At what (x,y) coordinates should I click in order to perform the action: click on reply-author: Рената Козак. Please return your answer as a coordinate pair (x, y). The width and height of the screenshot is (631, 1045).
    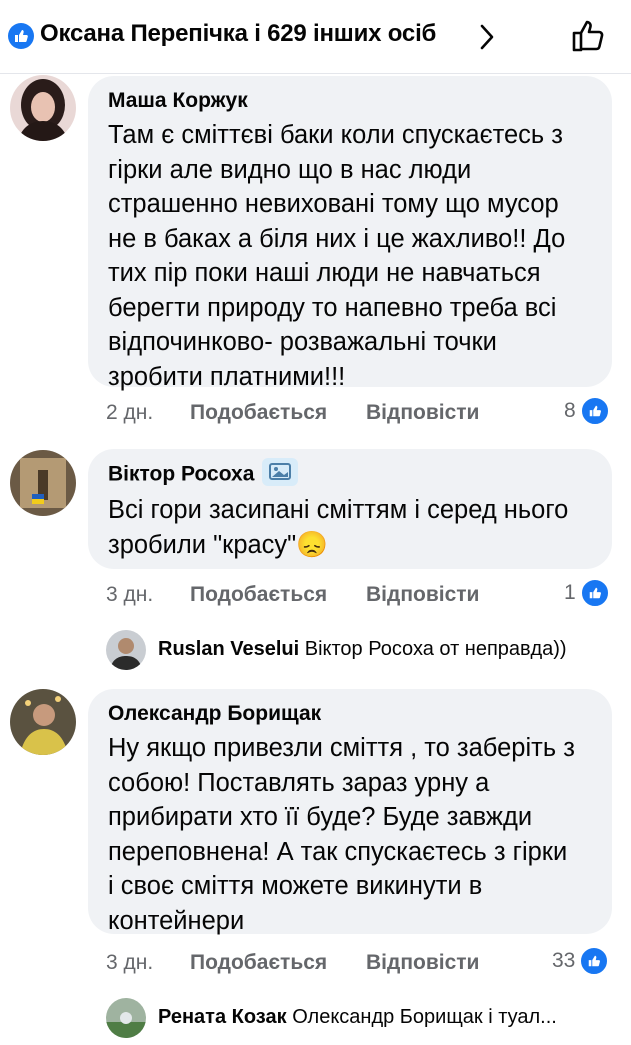
    Looking at the image, I should click on (222, 1017).